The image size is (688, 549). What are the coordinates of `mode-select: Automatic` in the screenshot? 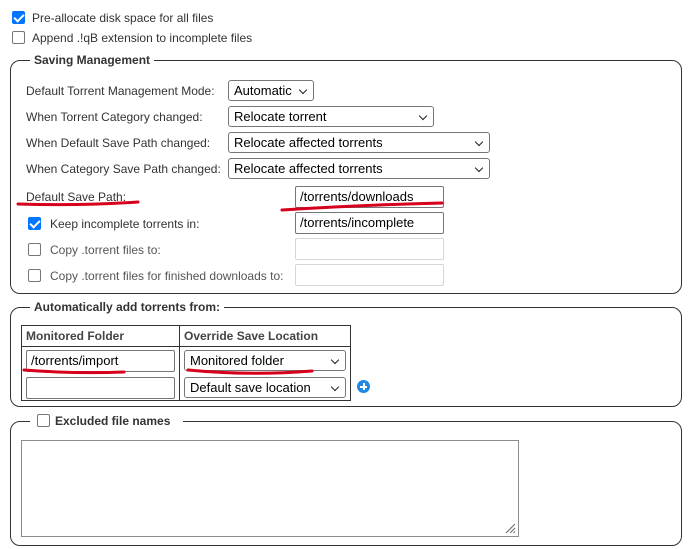 It's located at (271, 90).